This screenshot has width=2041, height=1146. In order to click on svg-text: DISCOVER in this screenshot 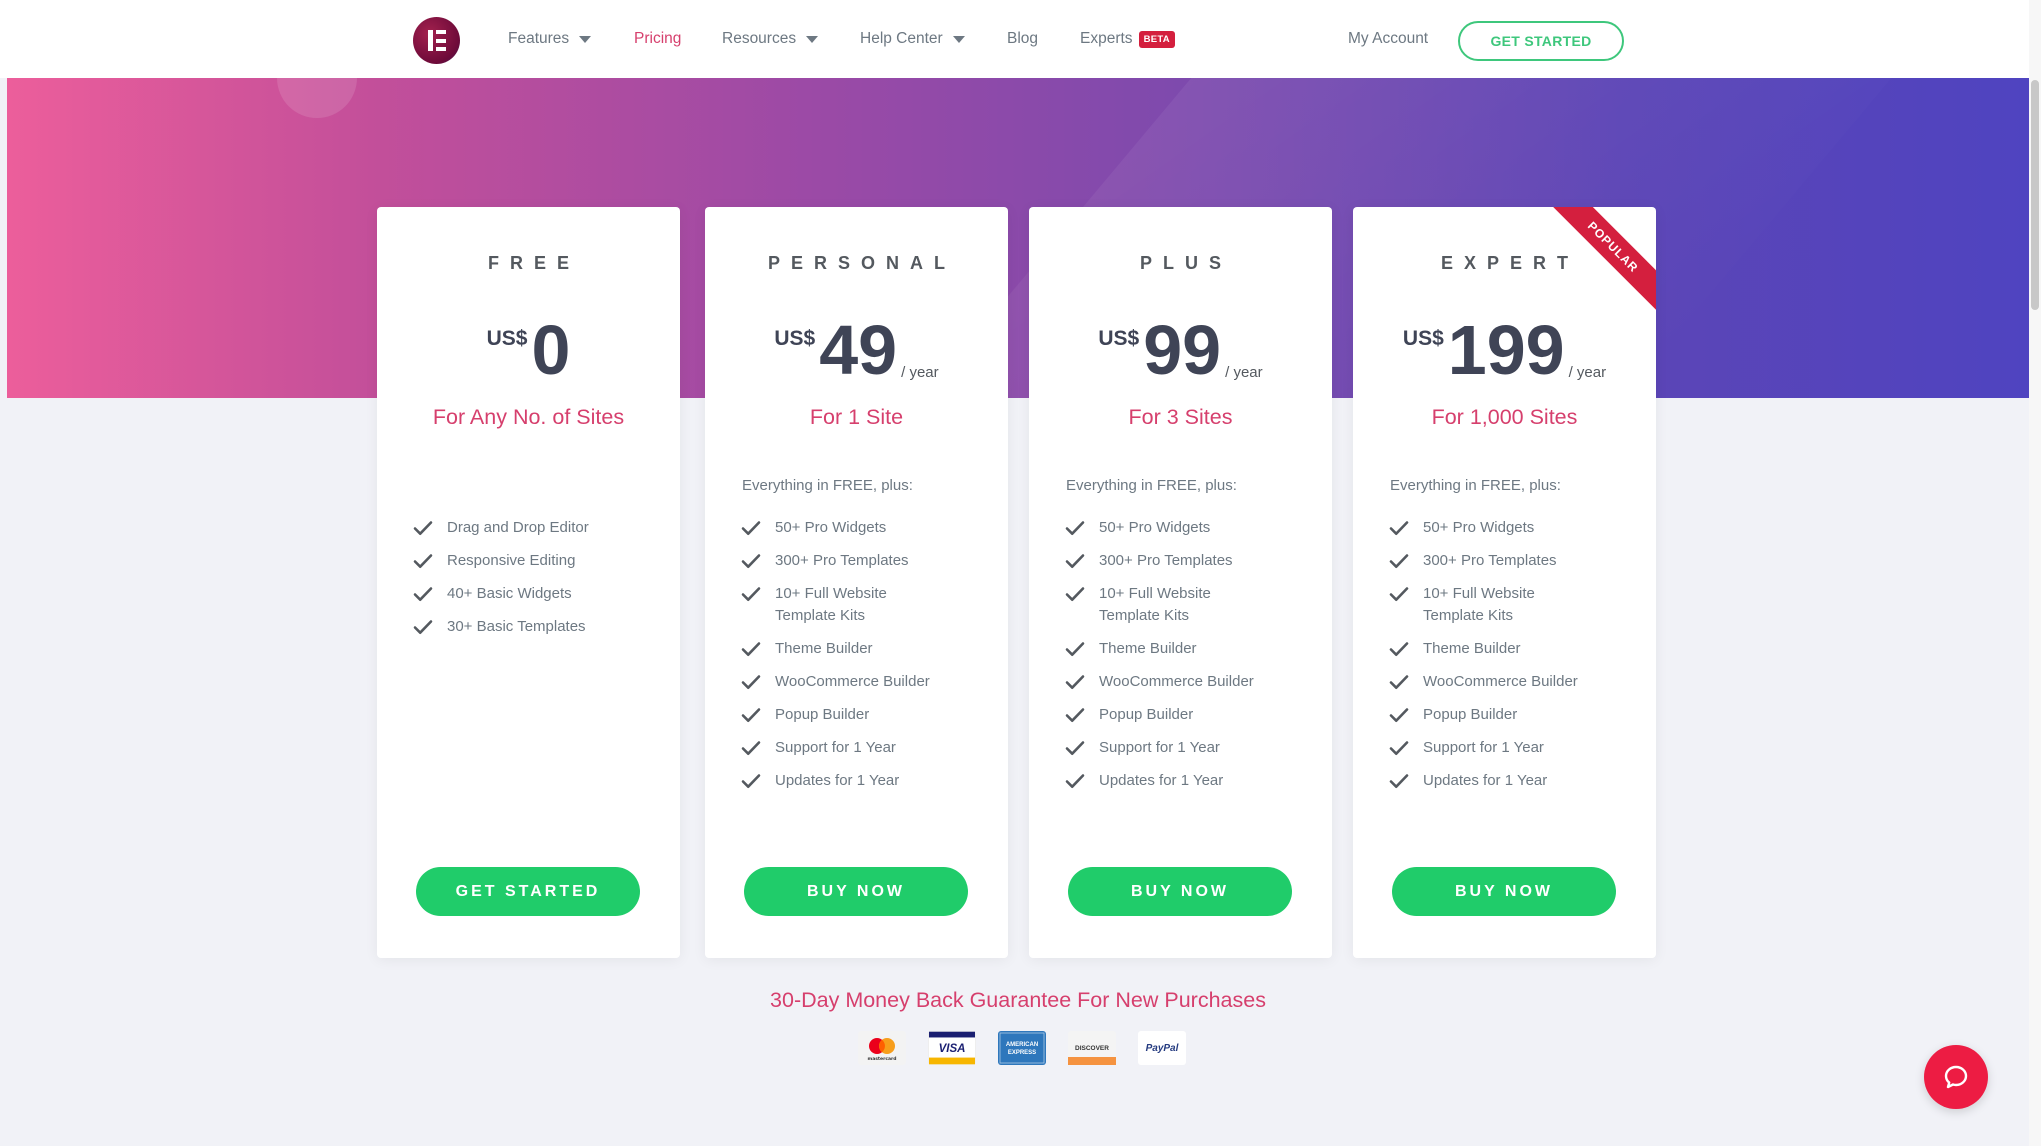, I will do `click(1092, 1048)`.